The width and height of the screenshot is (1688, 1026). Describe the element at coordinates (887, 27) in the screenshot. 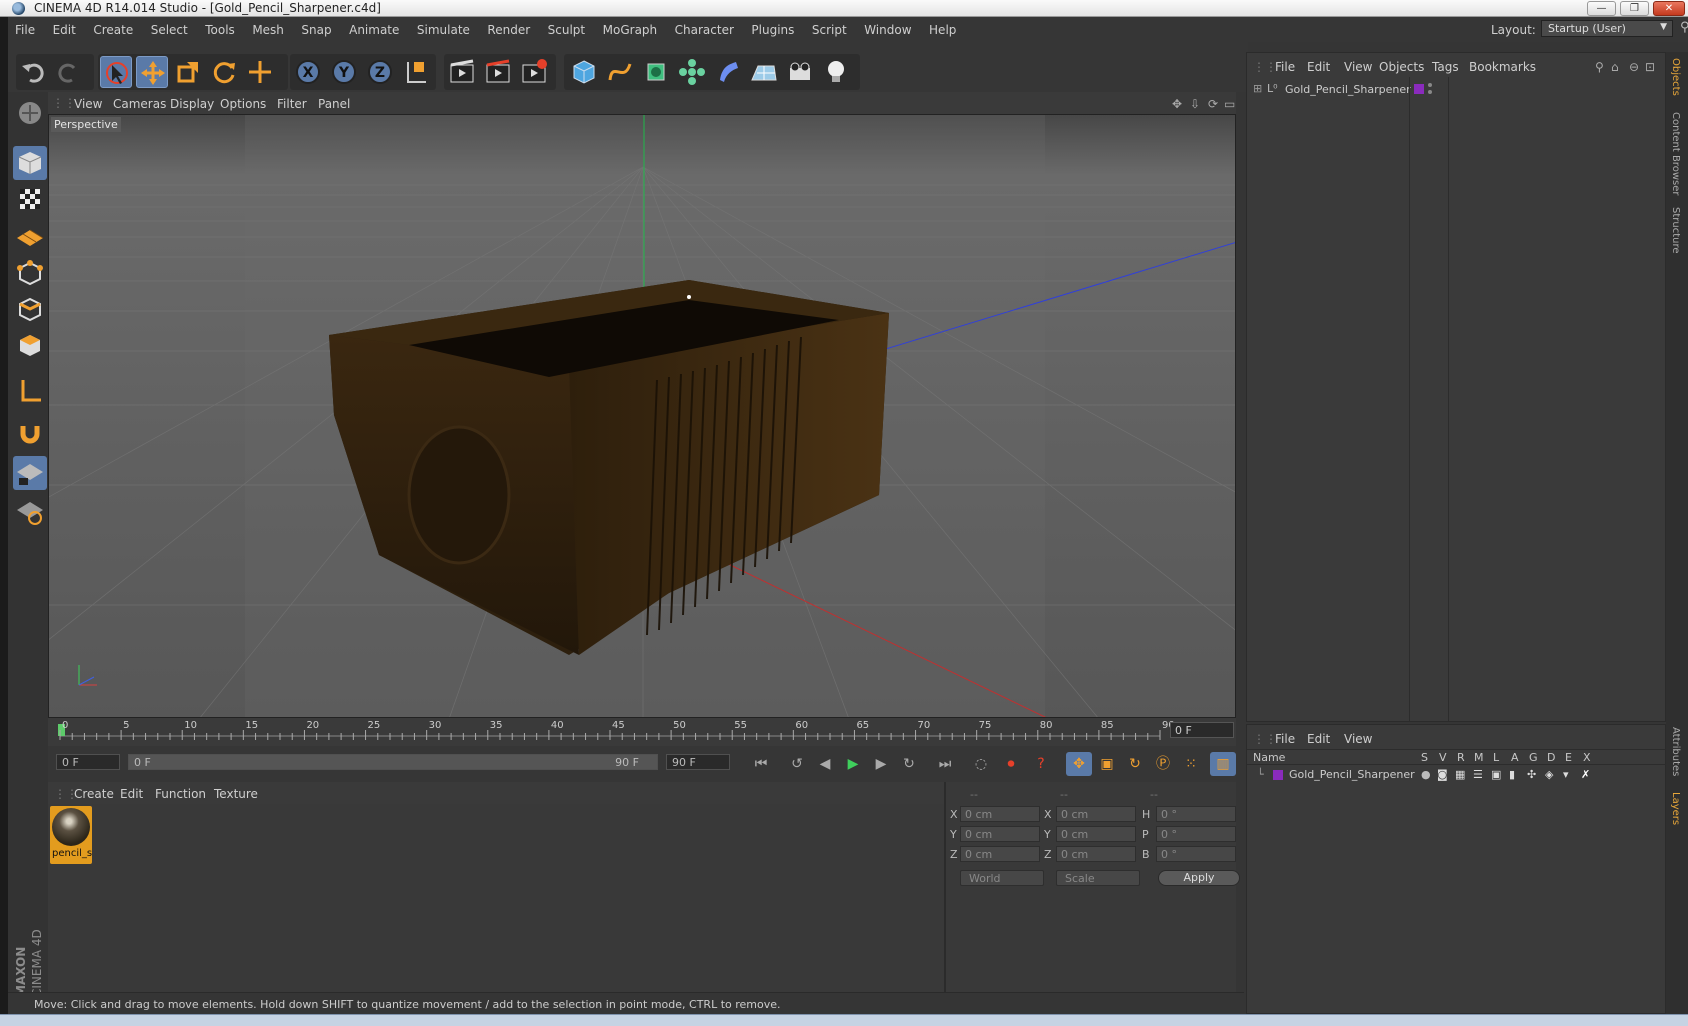

I see `menu-window: Window` at that location.